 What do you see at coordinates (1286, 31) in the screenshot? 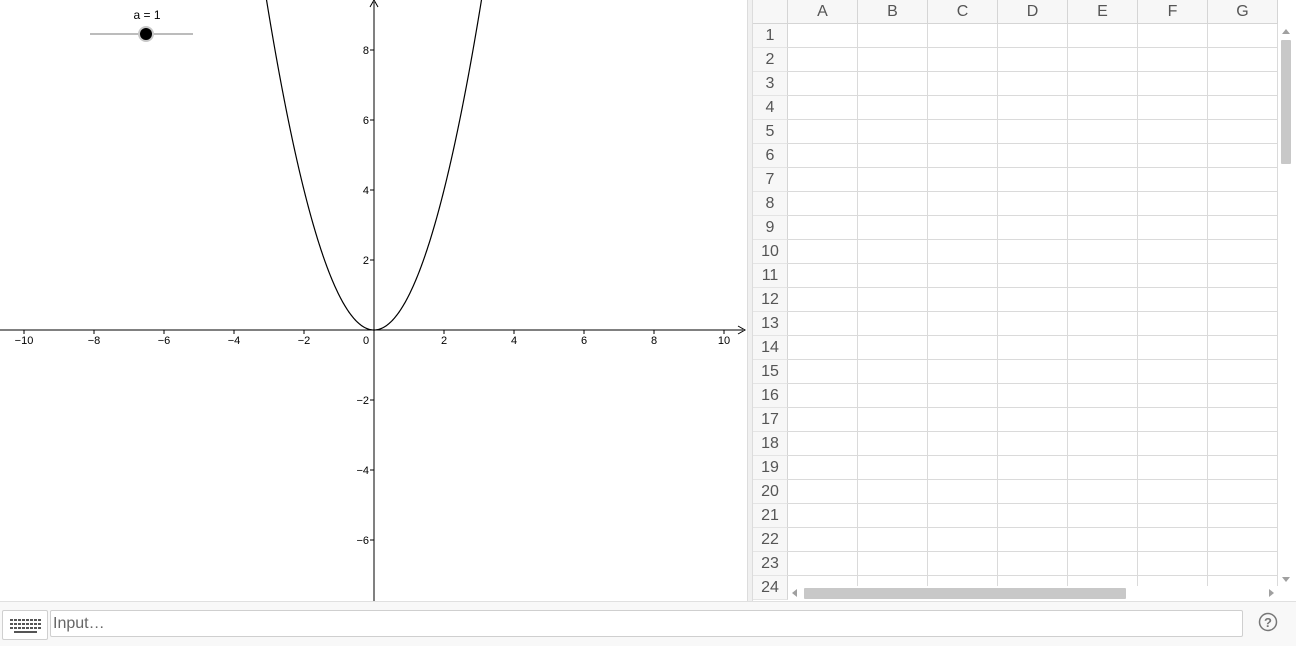
I see `scroll-up-icon` at bounding box center [1286, 31].